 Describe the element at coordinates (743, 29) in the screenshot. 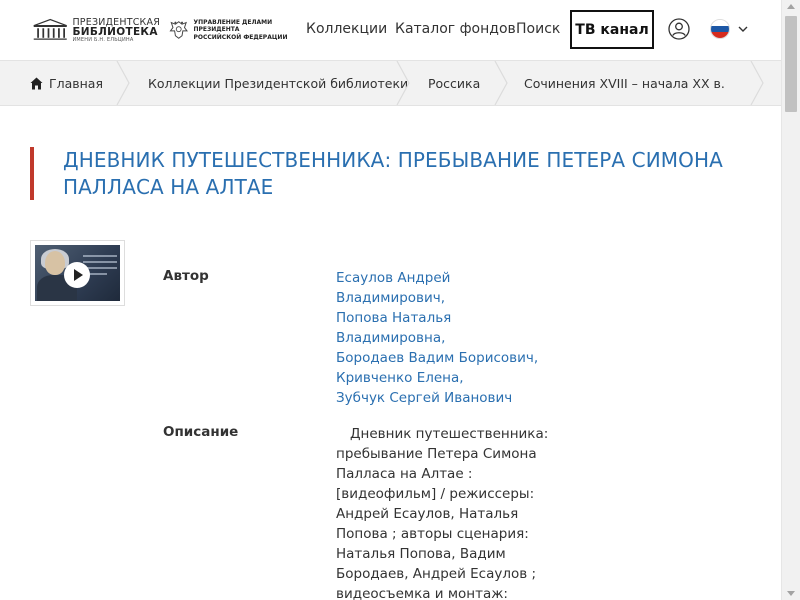

I see `chevron-down-icon` at that location.